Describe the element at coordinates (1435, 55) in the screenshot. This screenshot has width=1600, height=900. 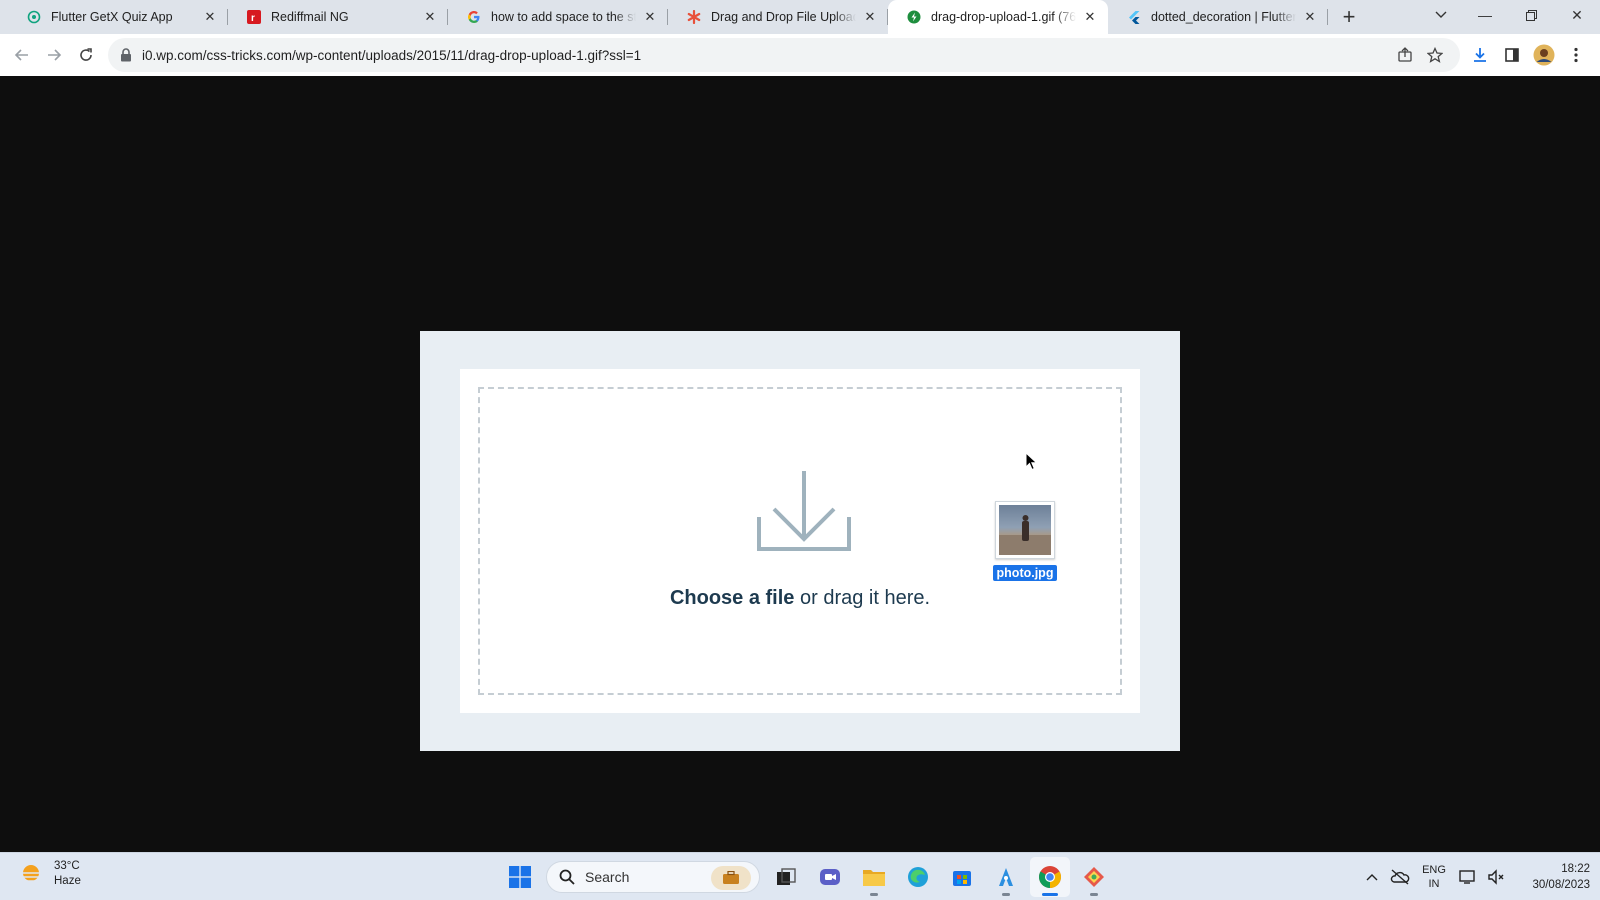
I see `bookmark-star-icon` at that location.